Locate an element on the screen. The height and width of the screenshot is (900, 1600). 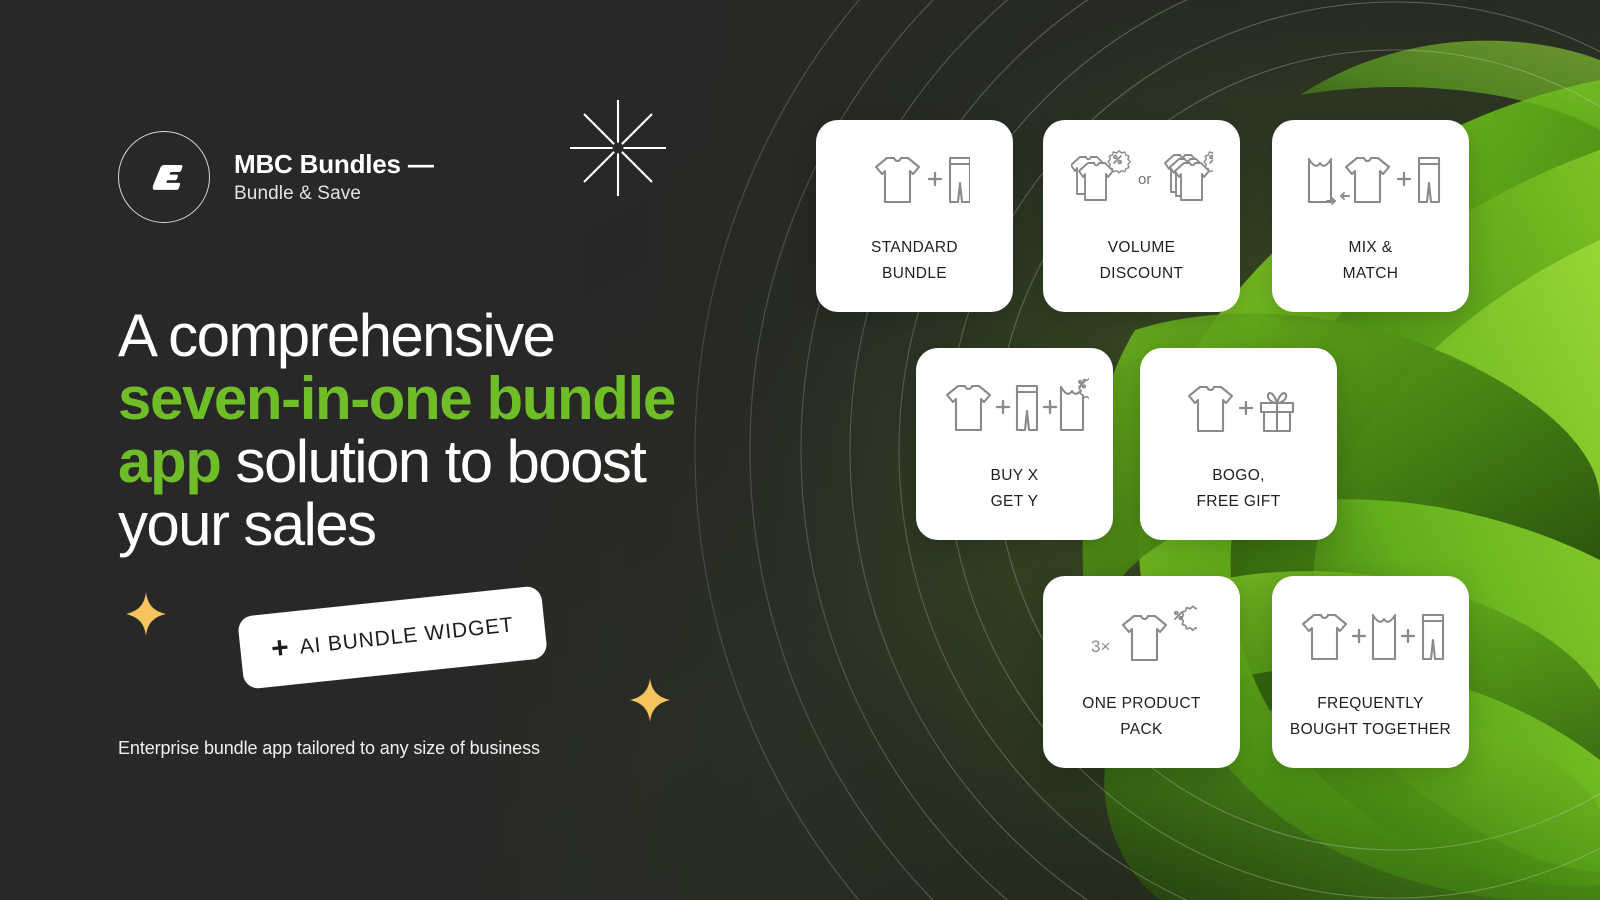
bundle-card-buy-x-get-y: BUY X GET Y is located at coordinates (1014, 444).